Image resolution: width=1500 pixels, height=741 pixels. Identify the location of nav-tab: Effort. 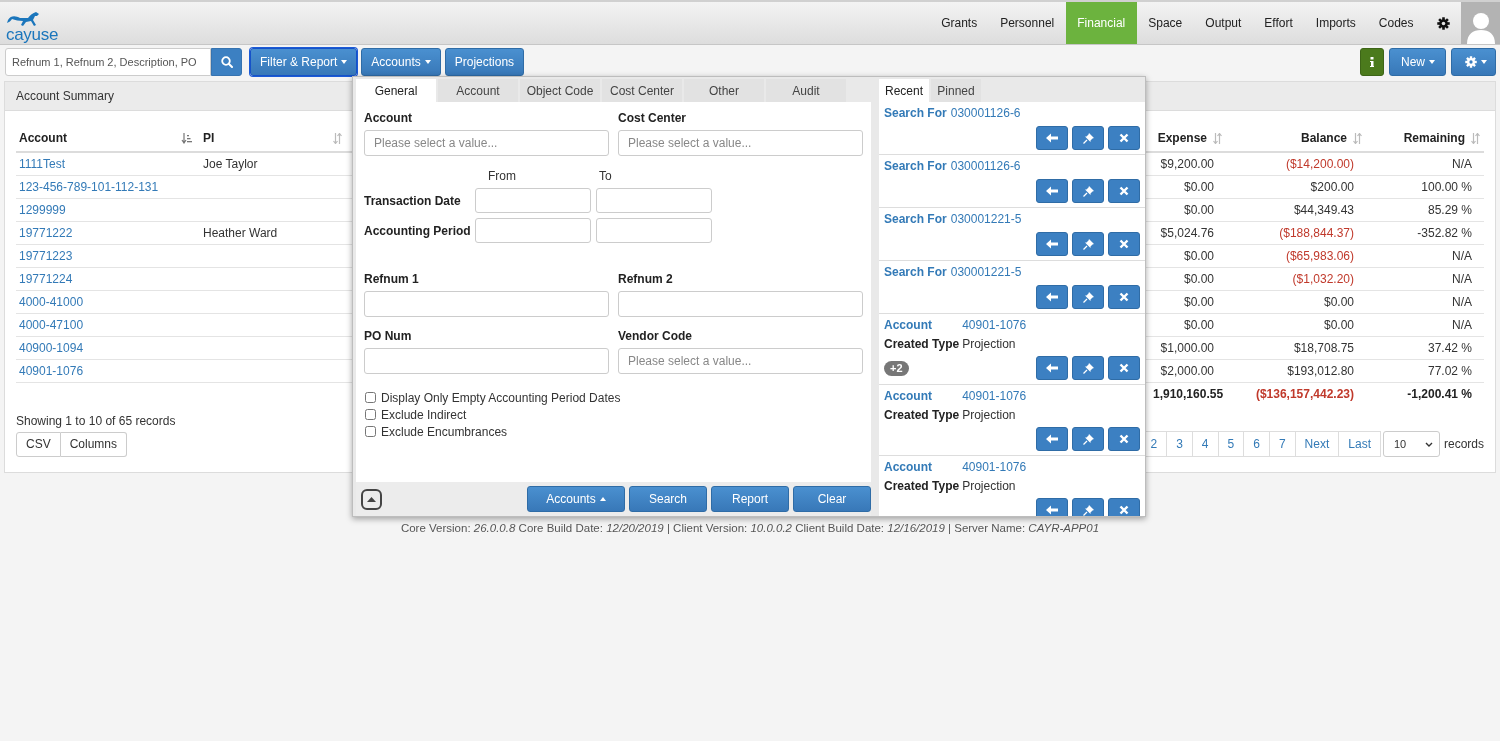
(1278, 23).